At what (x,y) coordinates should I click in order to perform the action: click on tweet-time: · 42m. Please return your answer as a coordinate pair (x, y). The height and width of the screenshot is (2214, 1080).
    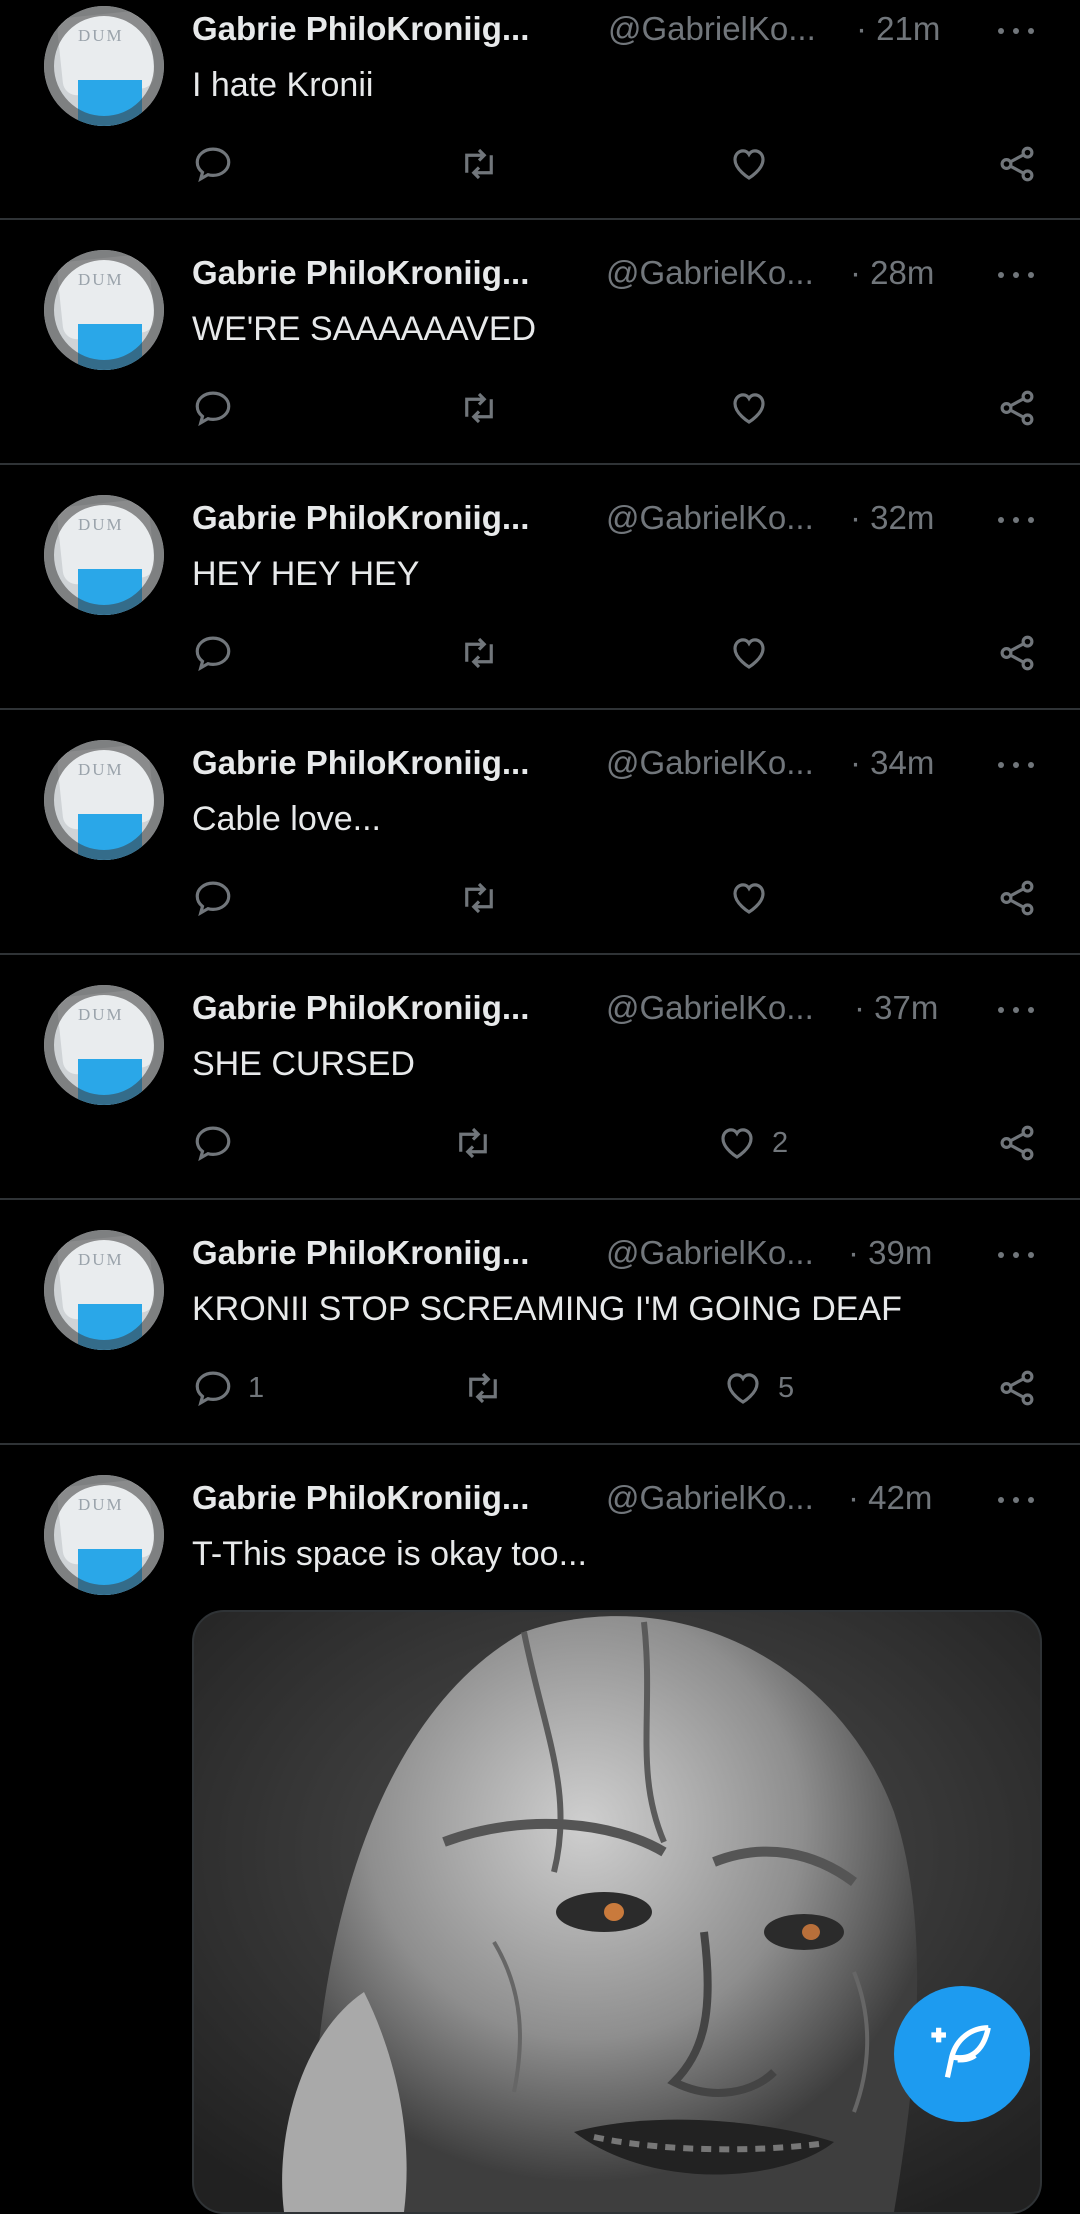
    Looking at the image, I should click on (890, 1498).